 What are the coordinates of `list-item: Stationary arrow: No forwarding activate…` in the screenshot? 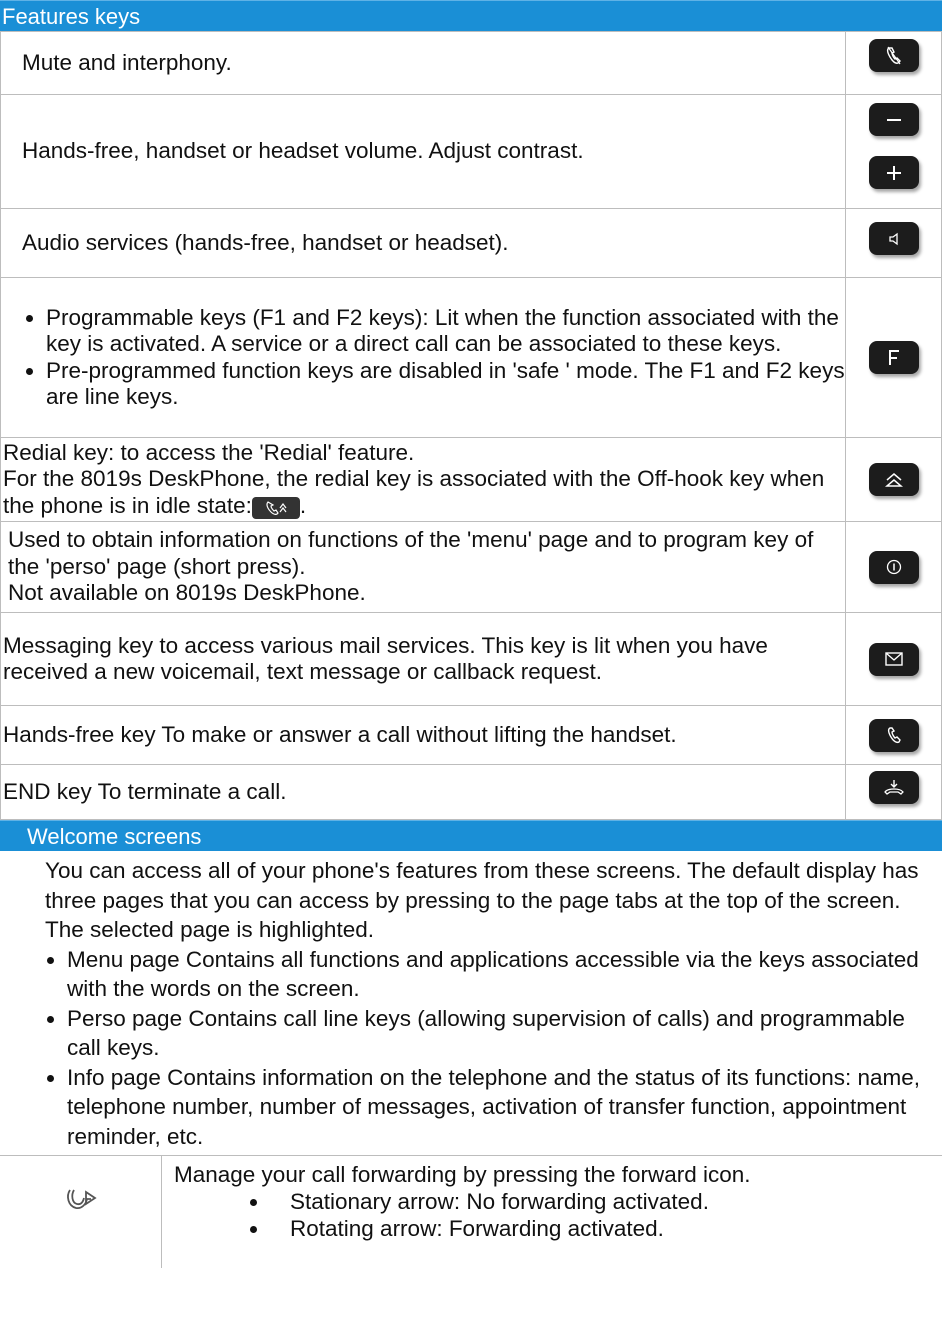 It's located at (510, 1201).